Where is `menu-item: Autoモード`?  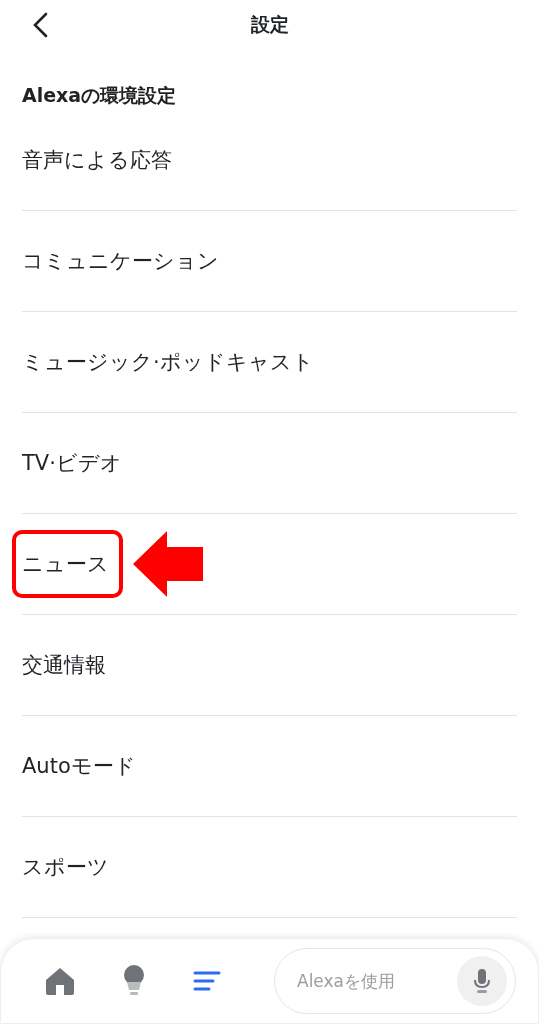
menu-item: Autoモード is located at coordinates (79, 766).